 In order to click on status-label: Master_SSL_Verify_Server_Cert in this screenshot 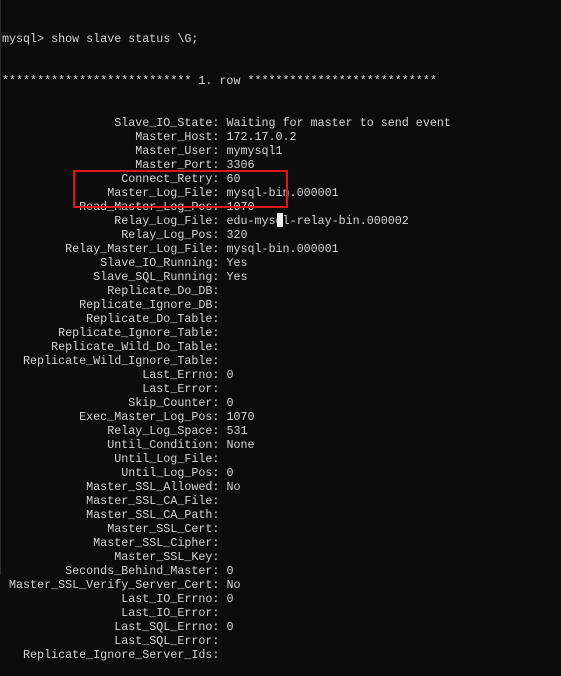, I will do `click(111, 585)`.